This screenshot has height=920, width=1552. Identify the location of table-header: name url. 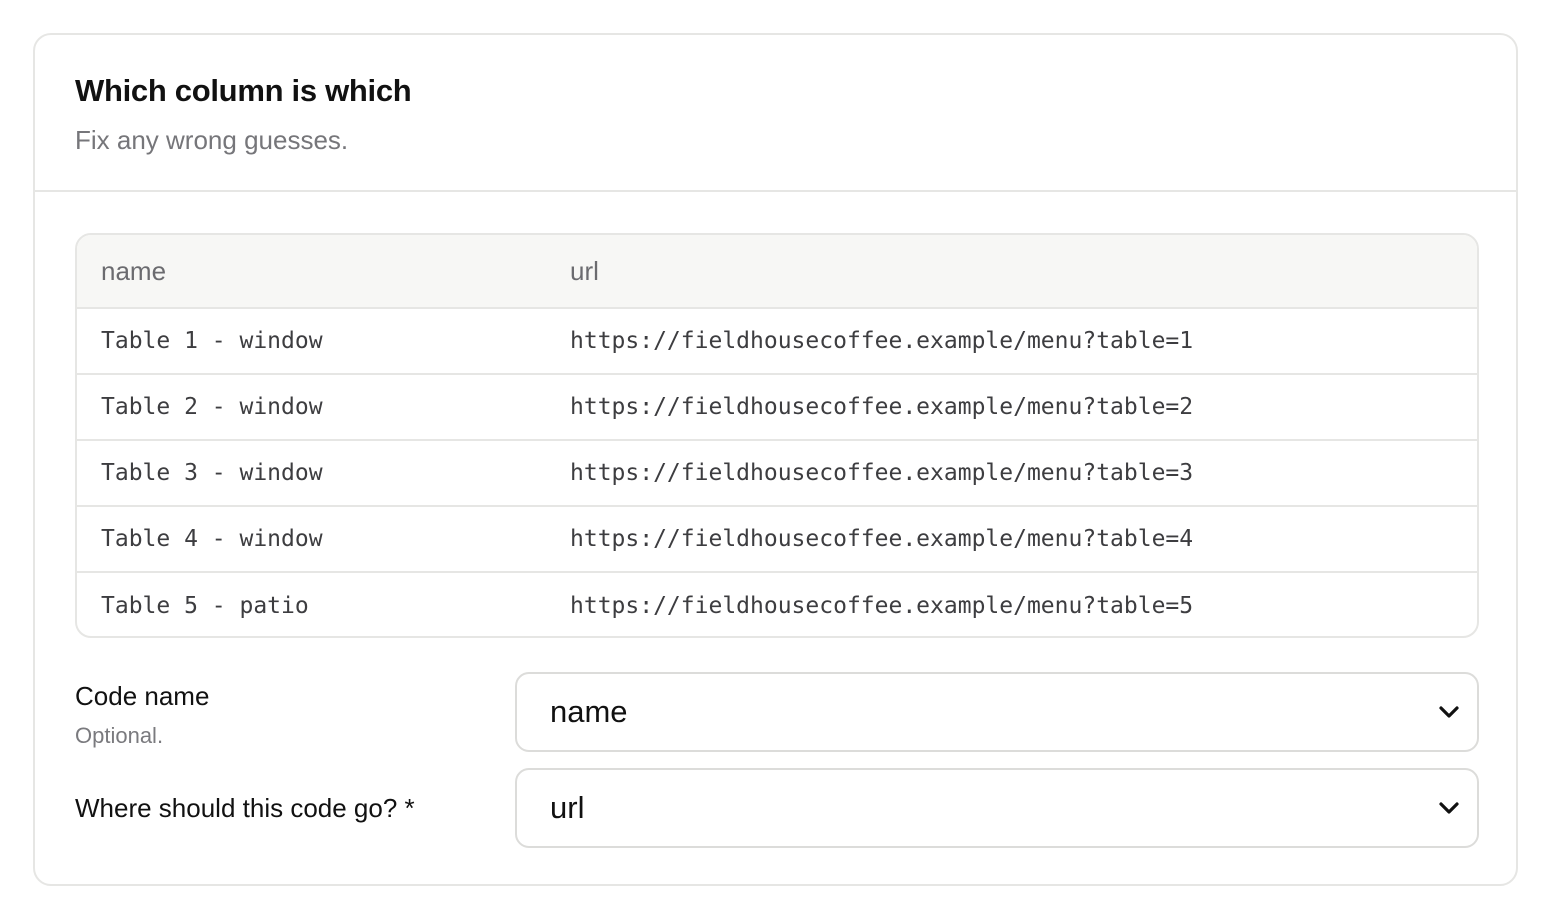
(777, 272).